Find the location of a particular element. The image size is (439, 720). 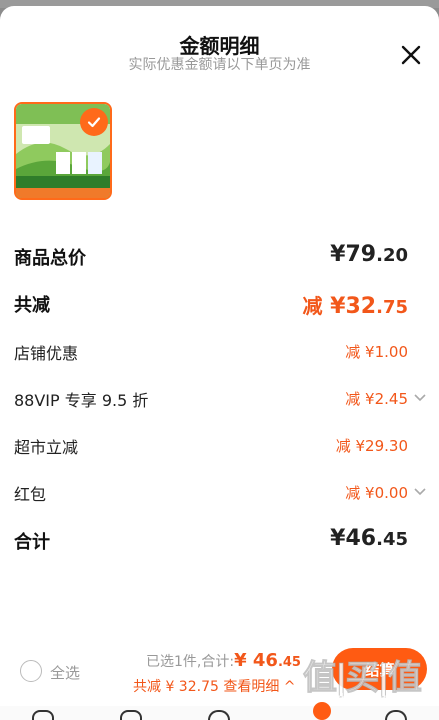

checkmark-icon is located at coordinates (94, 122).